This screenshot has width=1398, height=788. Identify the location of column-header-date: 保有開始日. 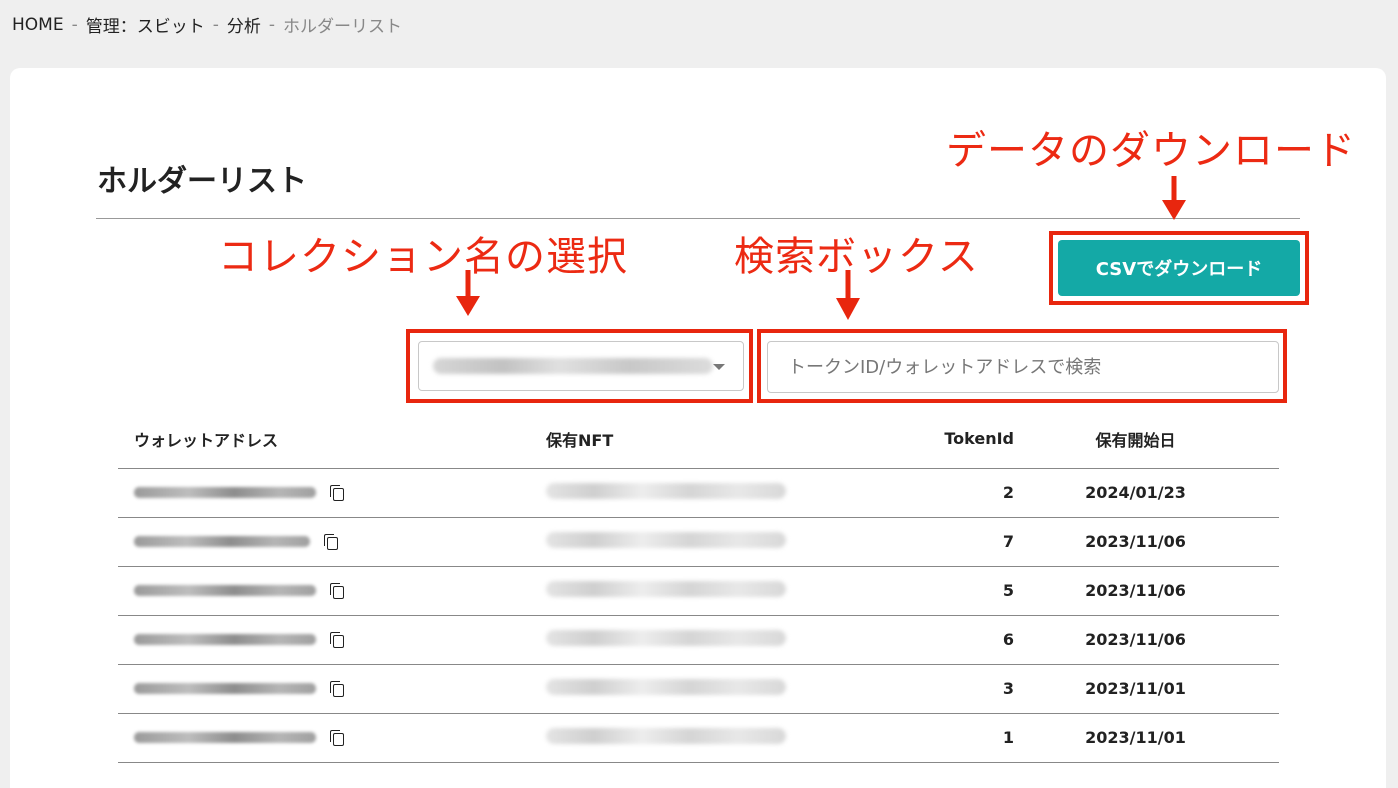
(1150, 439).